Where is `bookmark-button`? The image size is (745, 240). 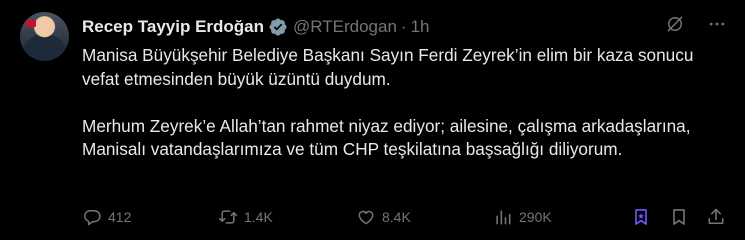 bookmark-button is located at coordinates (682, 217).